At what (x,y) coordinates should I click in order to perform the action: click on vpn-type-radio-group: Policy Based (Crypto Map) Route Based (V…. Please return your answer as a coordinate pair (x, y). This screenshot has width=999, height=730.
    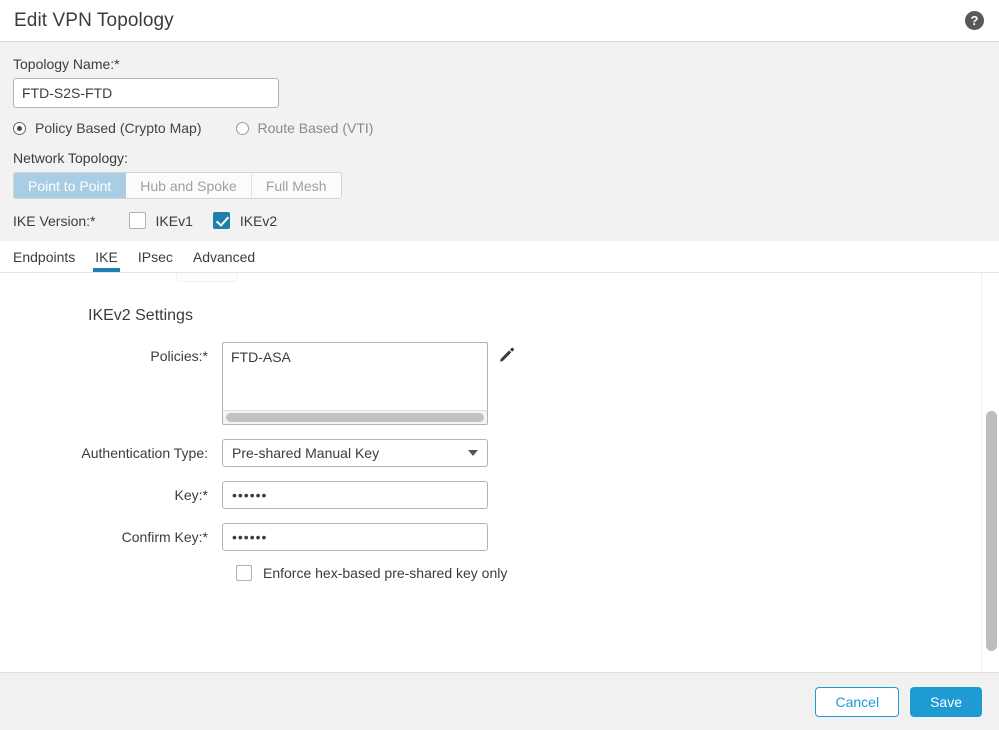
    Looking at the image, I should click on (499, 122).